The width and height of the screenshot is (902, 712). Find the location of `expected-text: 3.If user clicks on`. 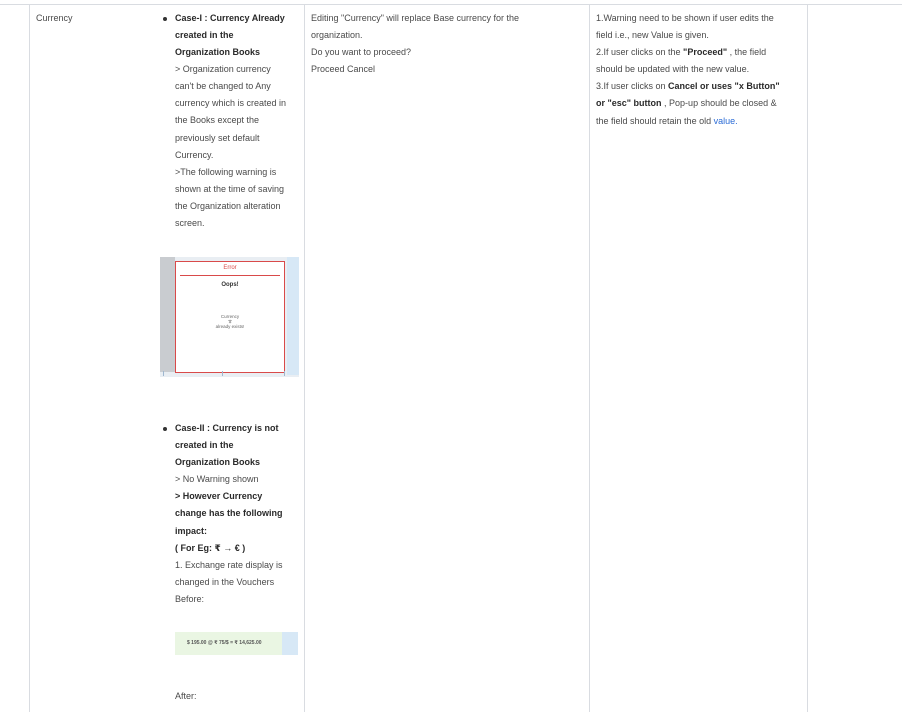

expected-text: 3.If user clicks on is located at coordinates (632, 86).